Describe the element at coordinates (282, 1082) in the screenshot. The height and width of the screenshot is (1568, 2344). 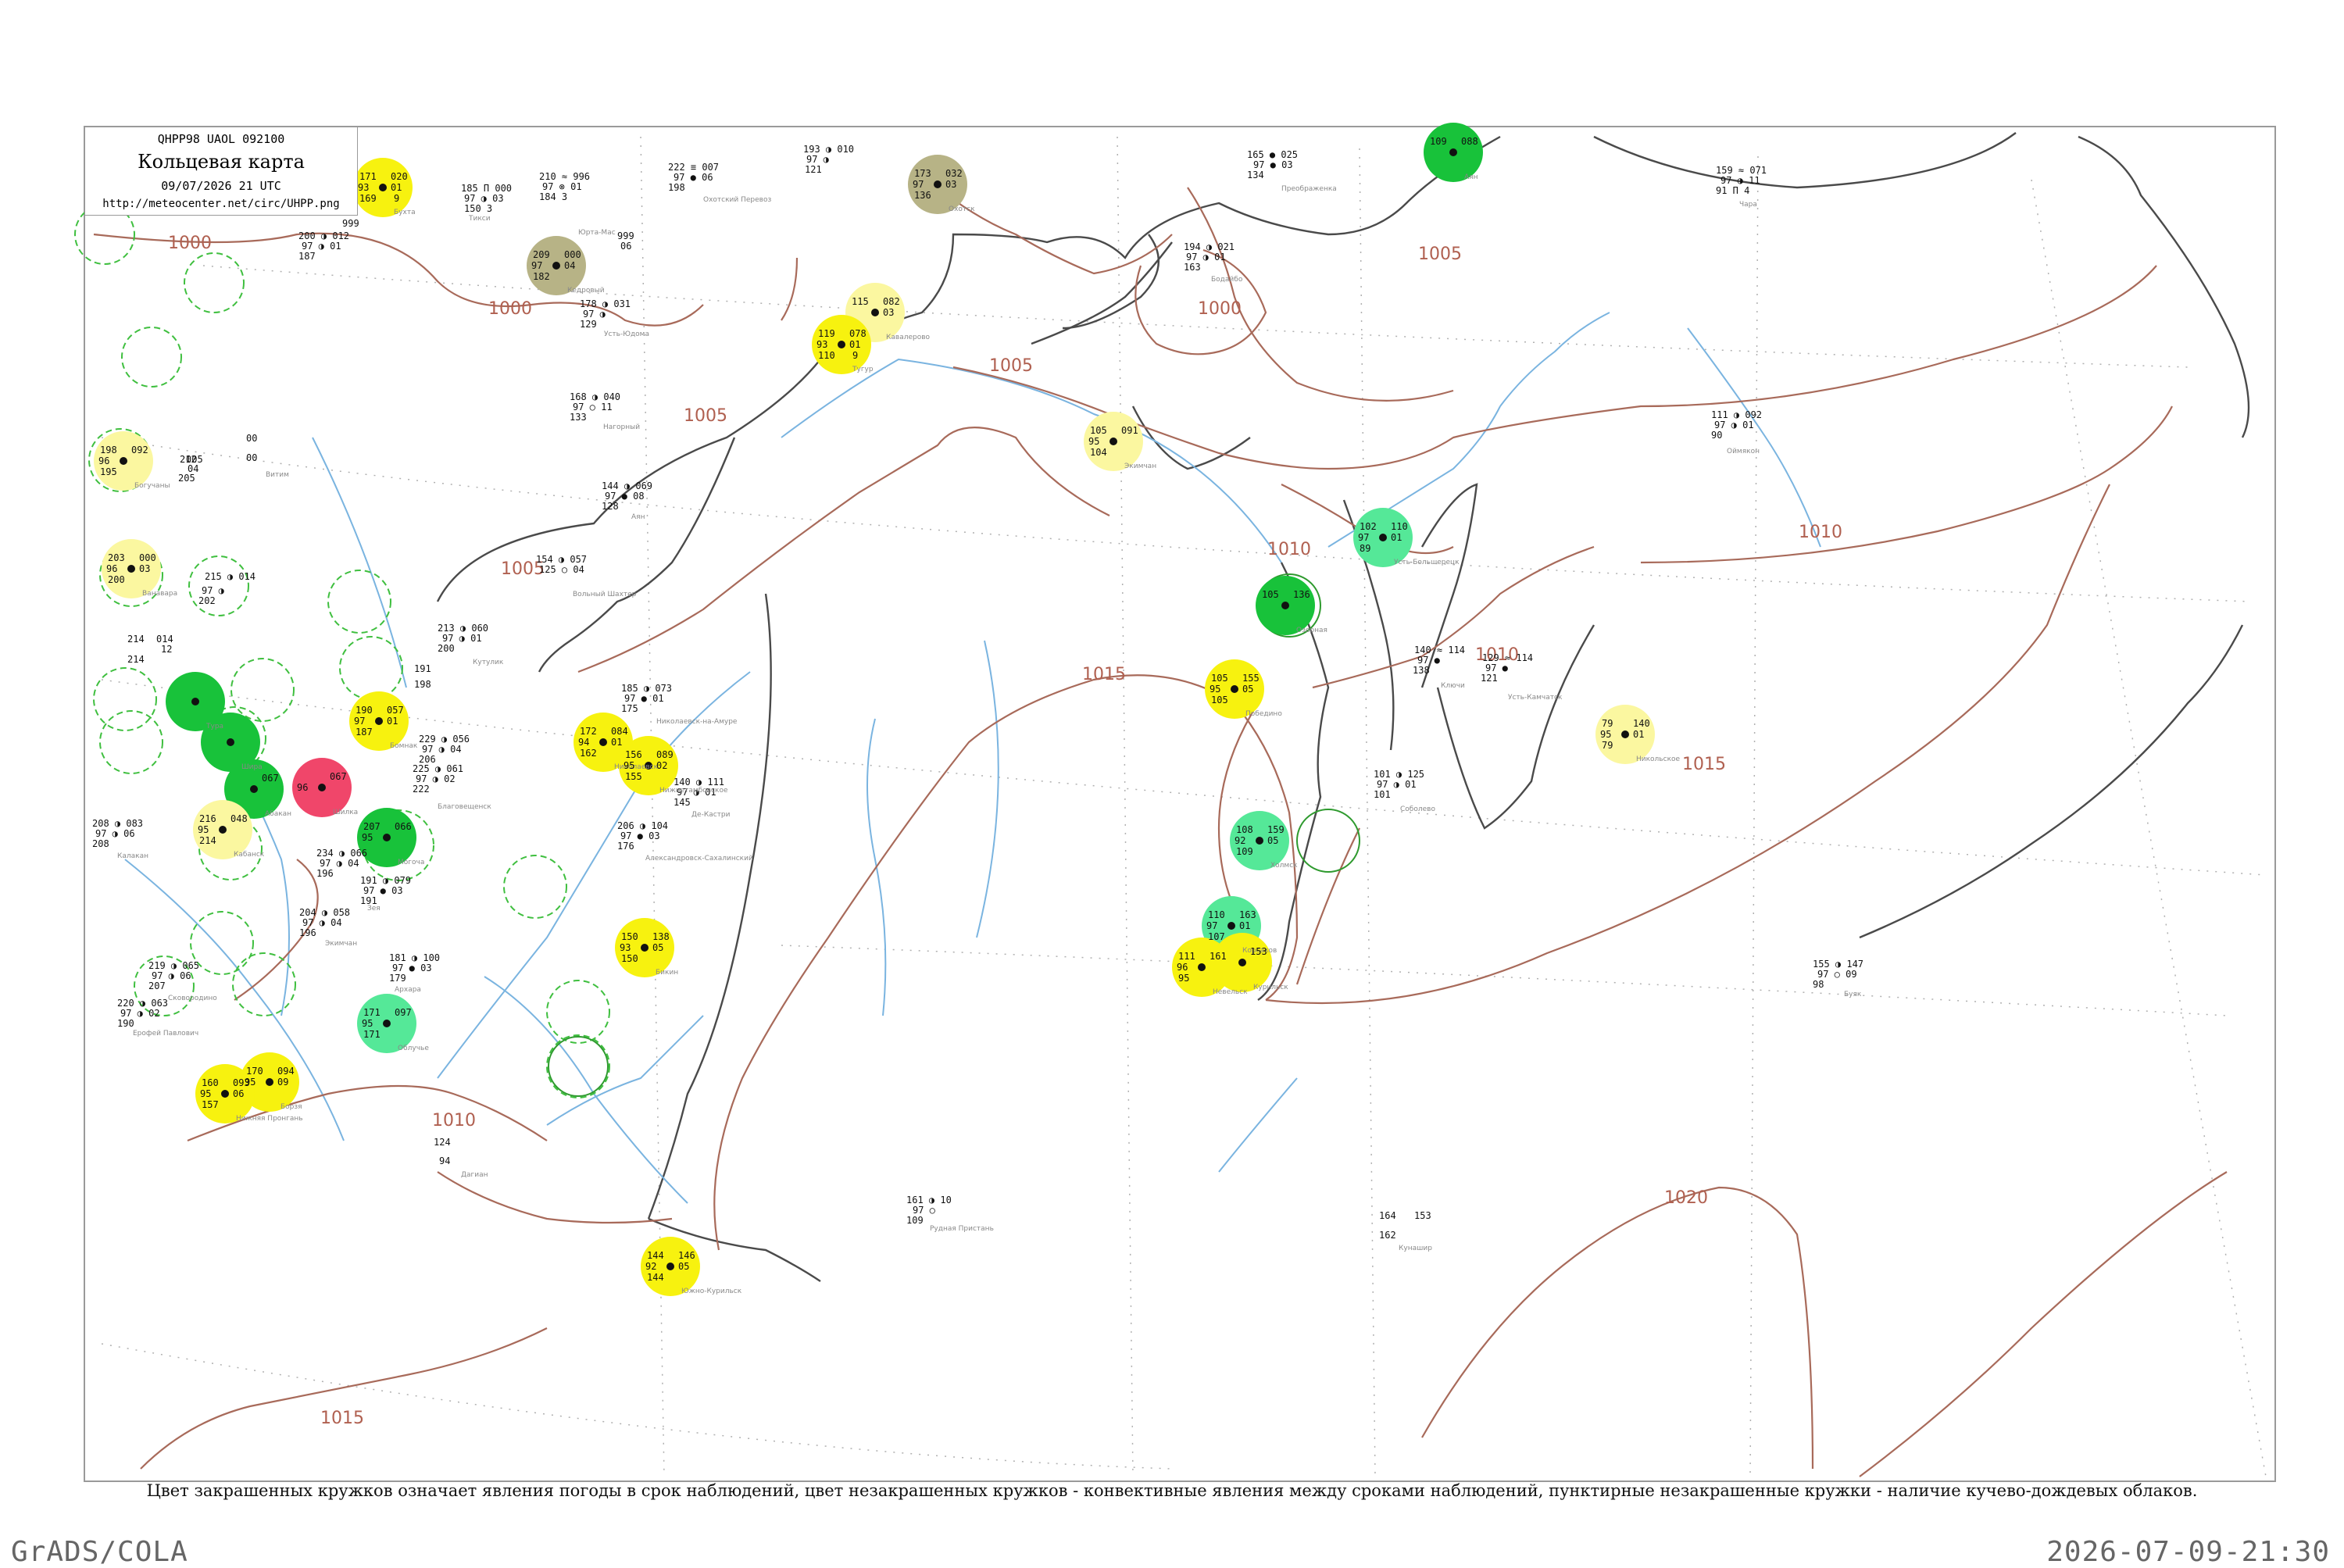
I see `station-value: 09` at that location.